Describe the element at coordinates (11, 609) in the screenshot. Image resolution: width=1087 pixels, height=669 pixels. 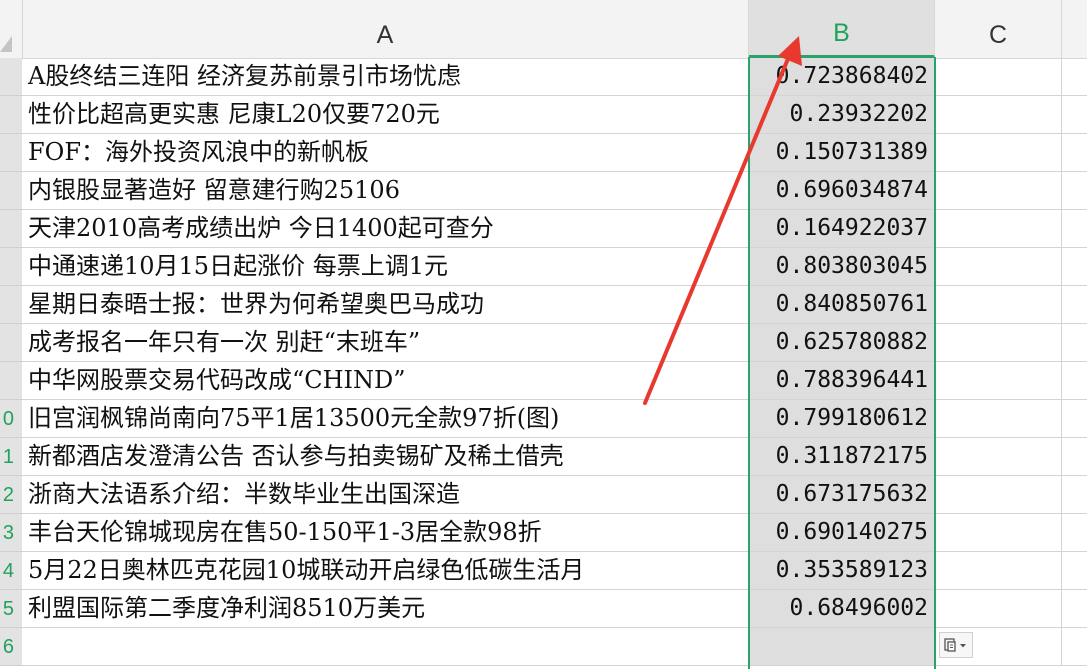
I see `row-header: 5` at that location.